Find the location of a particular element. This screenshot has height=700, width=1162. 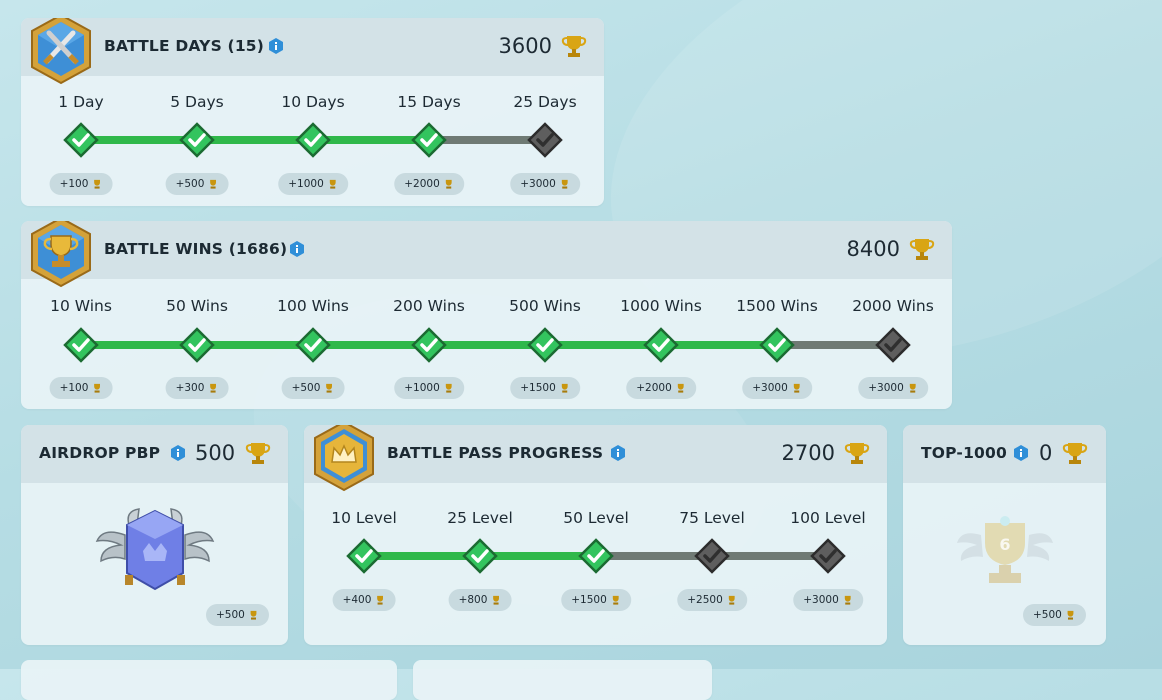

milestone-label: 10 Level is located at coordinates (364, 518).